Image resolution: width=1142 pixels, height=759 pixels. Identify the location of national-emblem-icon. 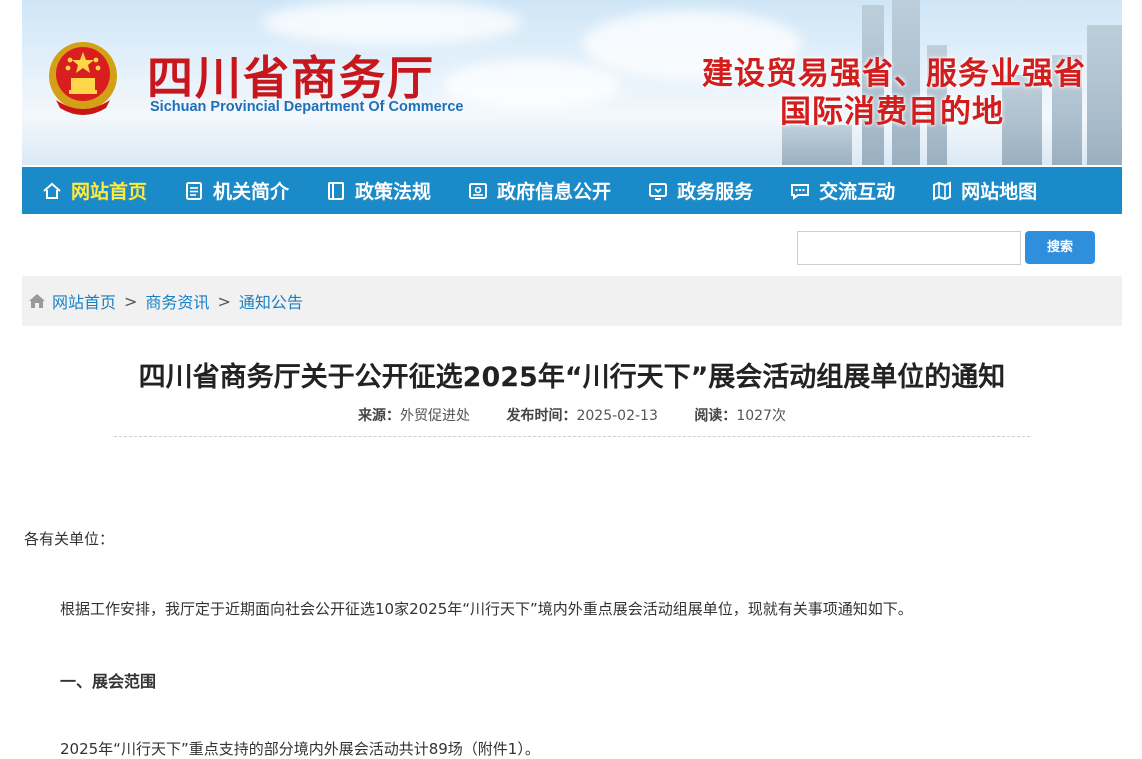
(83, 78).